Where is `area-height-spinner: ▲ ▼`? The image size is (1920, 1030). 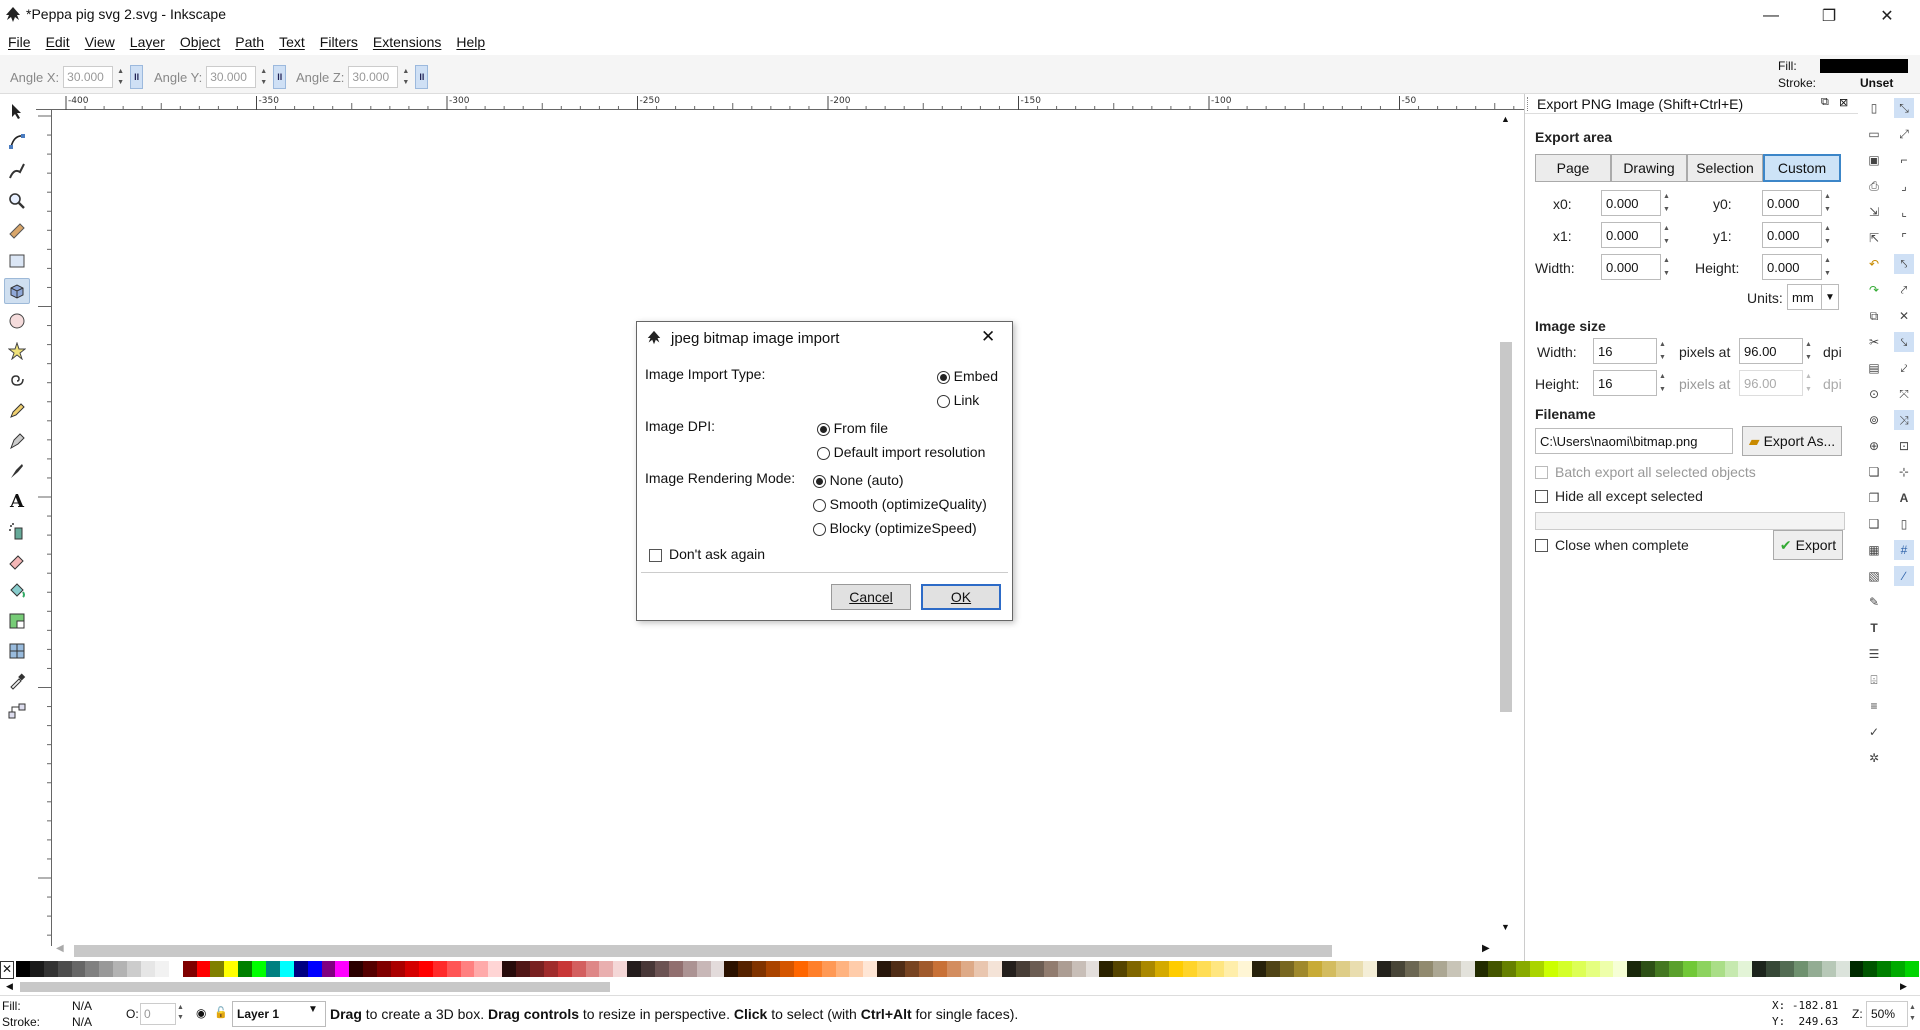
area-height-spinner: ▲ ▼ is located at coordinates (1829, 267).